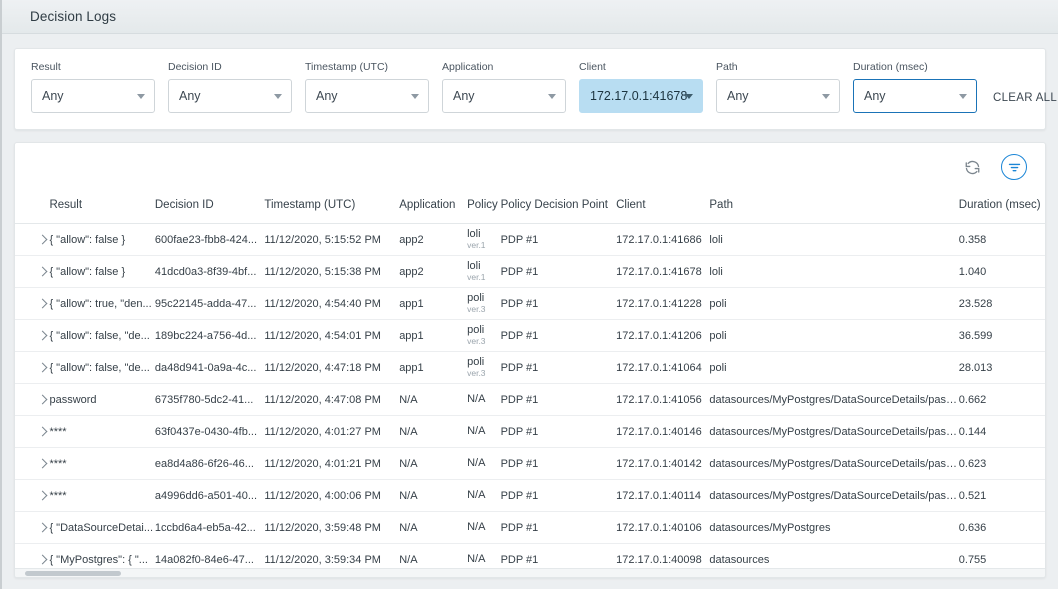 This screenshot has width=1058, height=589. Describe the element at coordinates (209, 207) in the screenshot. I see `column-header-decision-id: Decision ID` at that location.